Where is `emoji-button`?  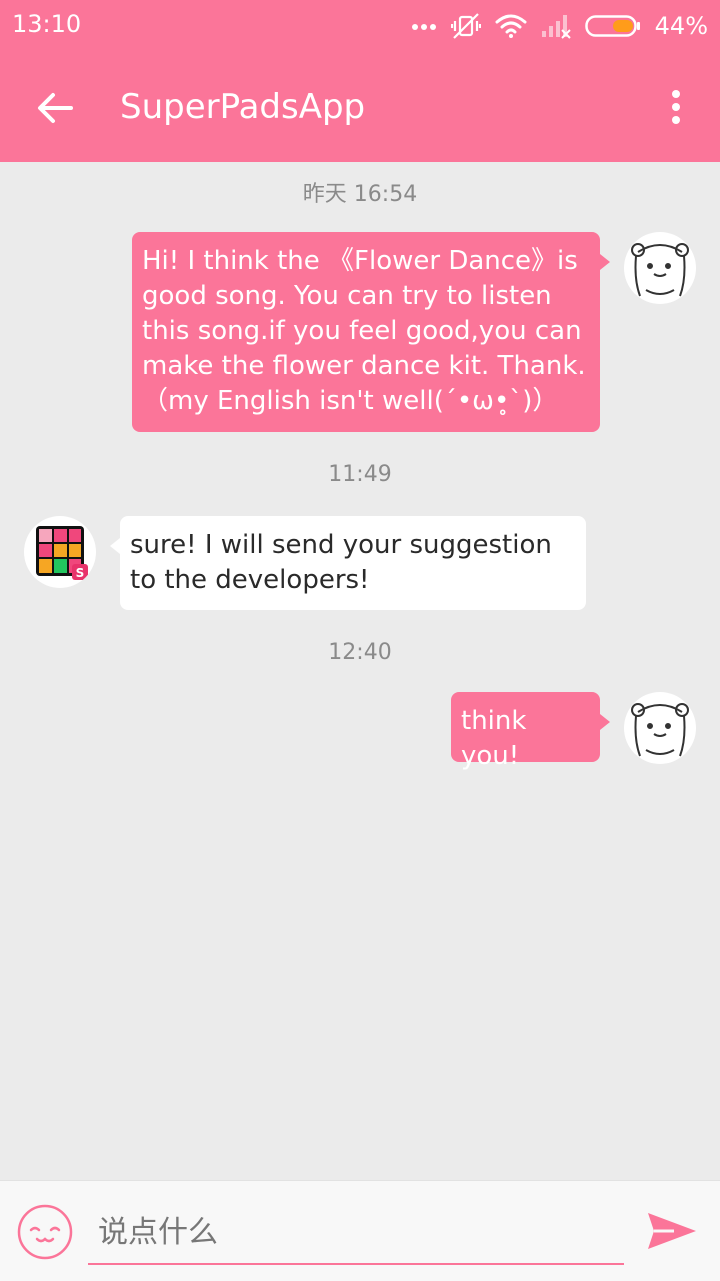
emoji-button is located at coordinates (45, 1232).